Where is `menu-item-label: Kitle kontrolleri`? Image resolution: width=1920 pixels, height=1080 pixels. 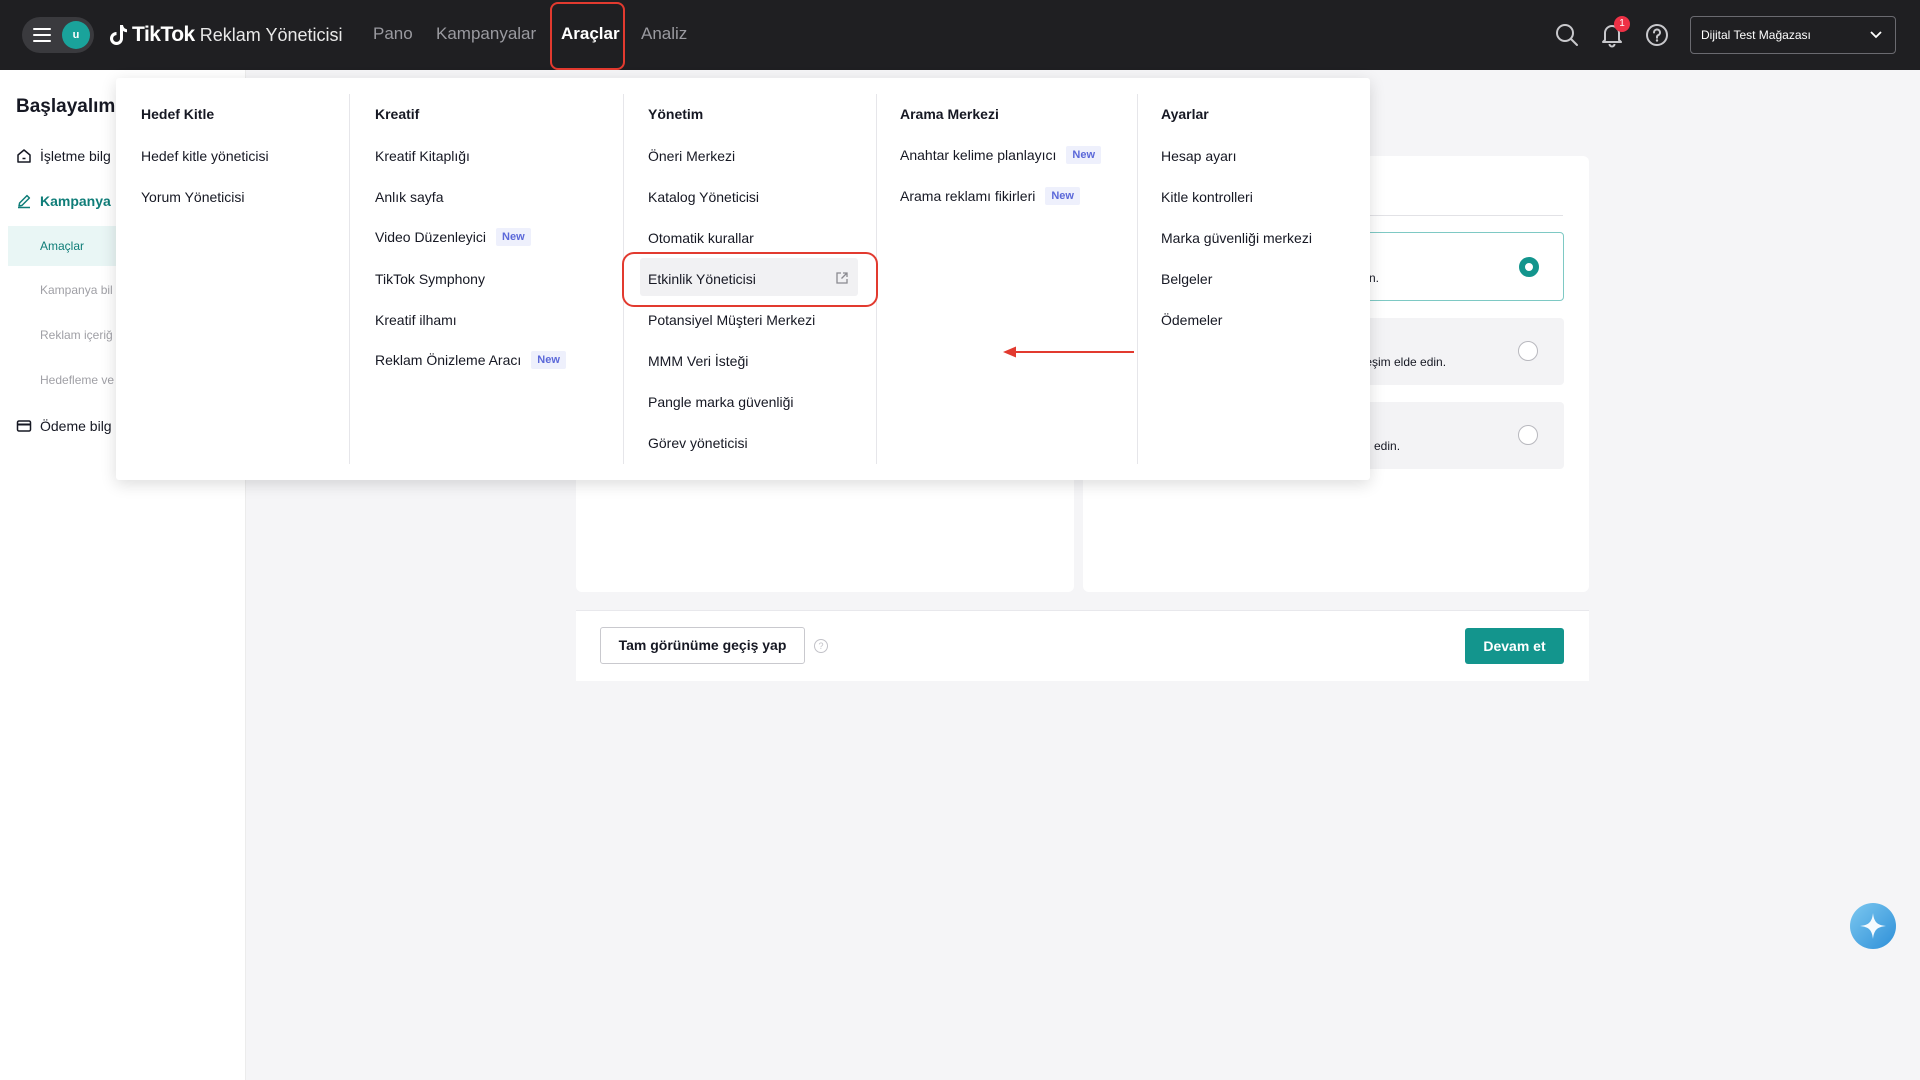
menu-item-label: Kitle kontrolleri is located at coordinates (1207, 197).